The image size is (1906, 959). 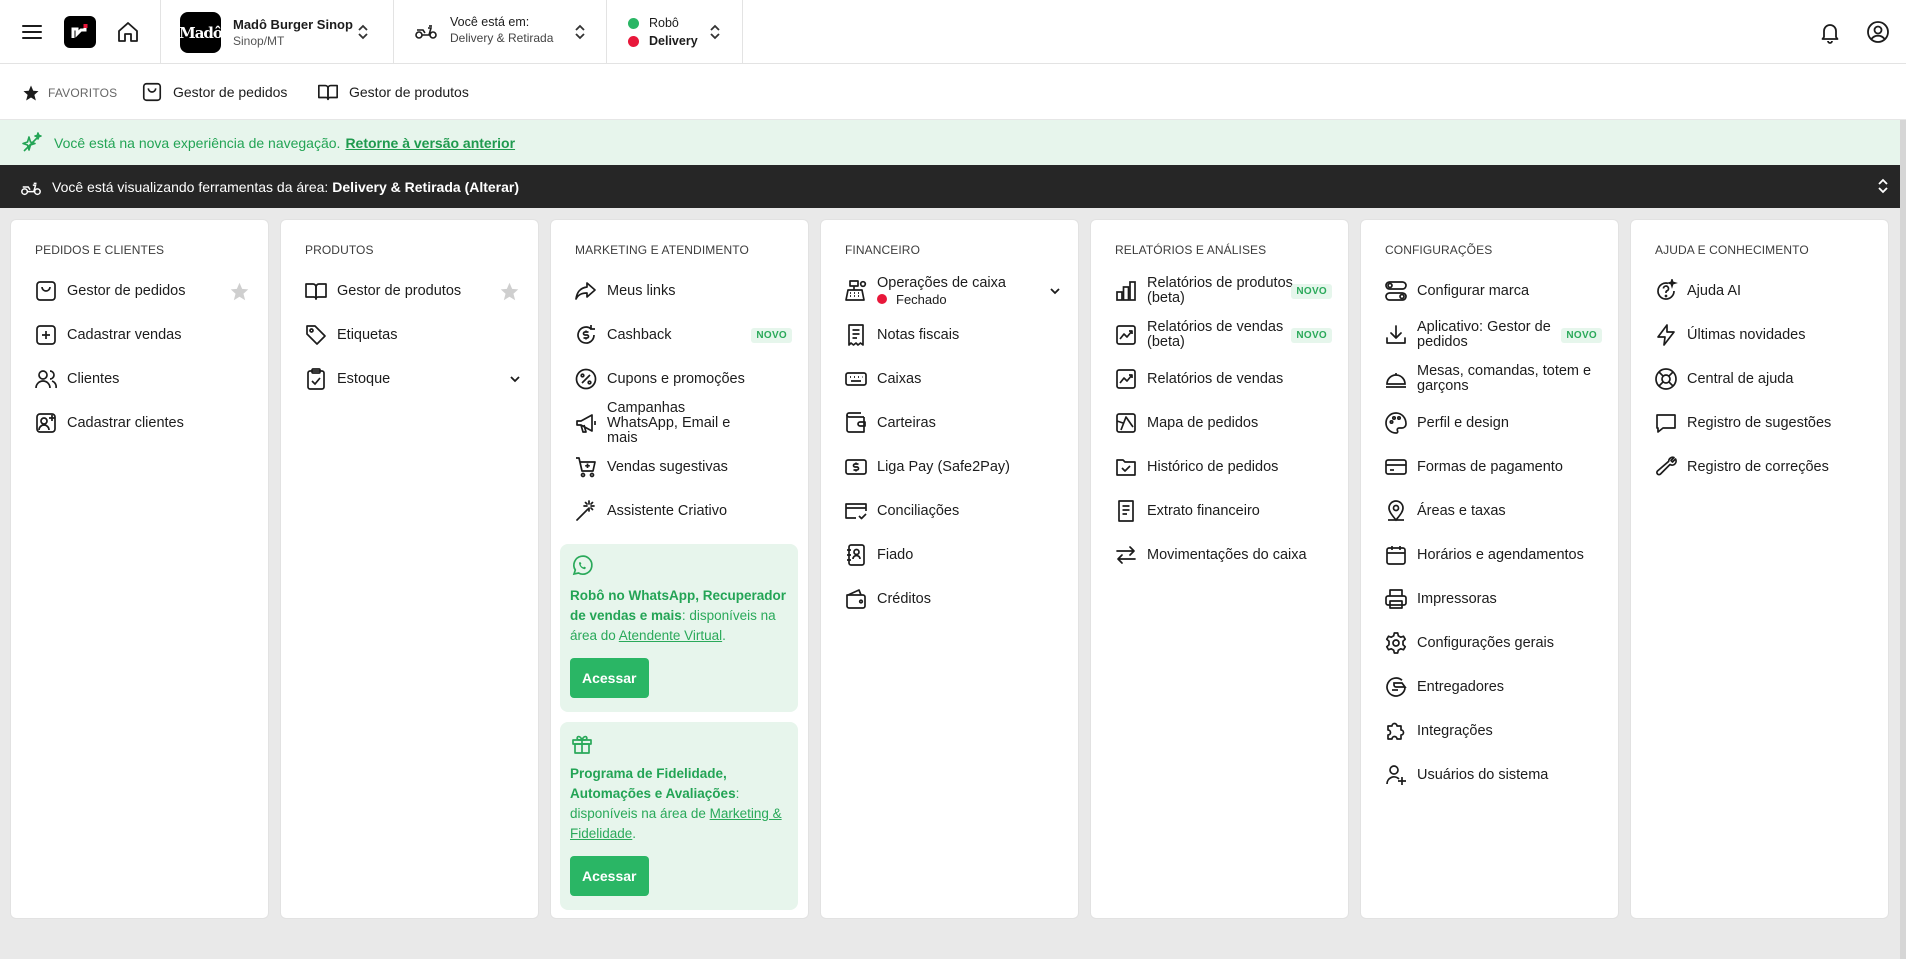 What do you see at coordinates (941, 299) in the screenshot?
I see `cash-status: Fechado` at bounding box center [941, 299].